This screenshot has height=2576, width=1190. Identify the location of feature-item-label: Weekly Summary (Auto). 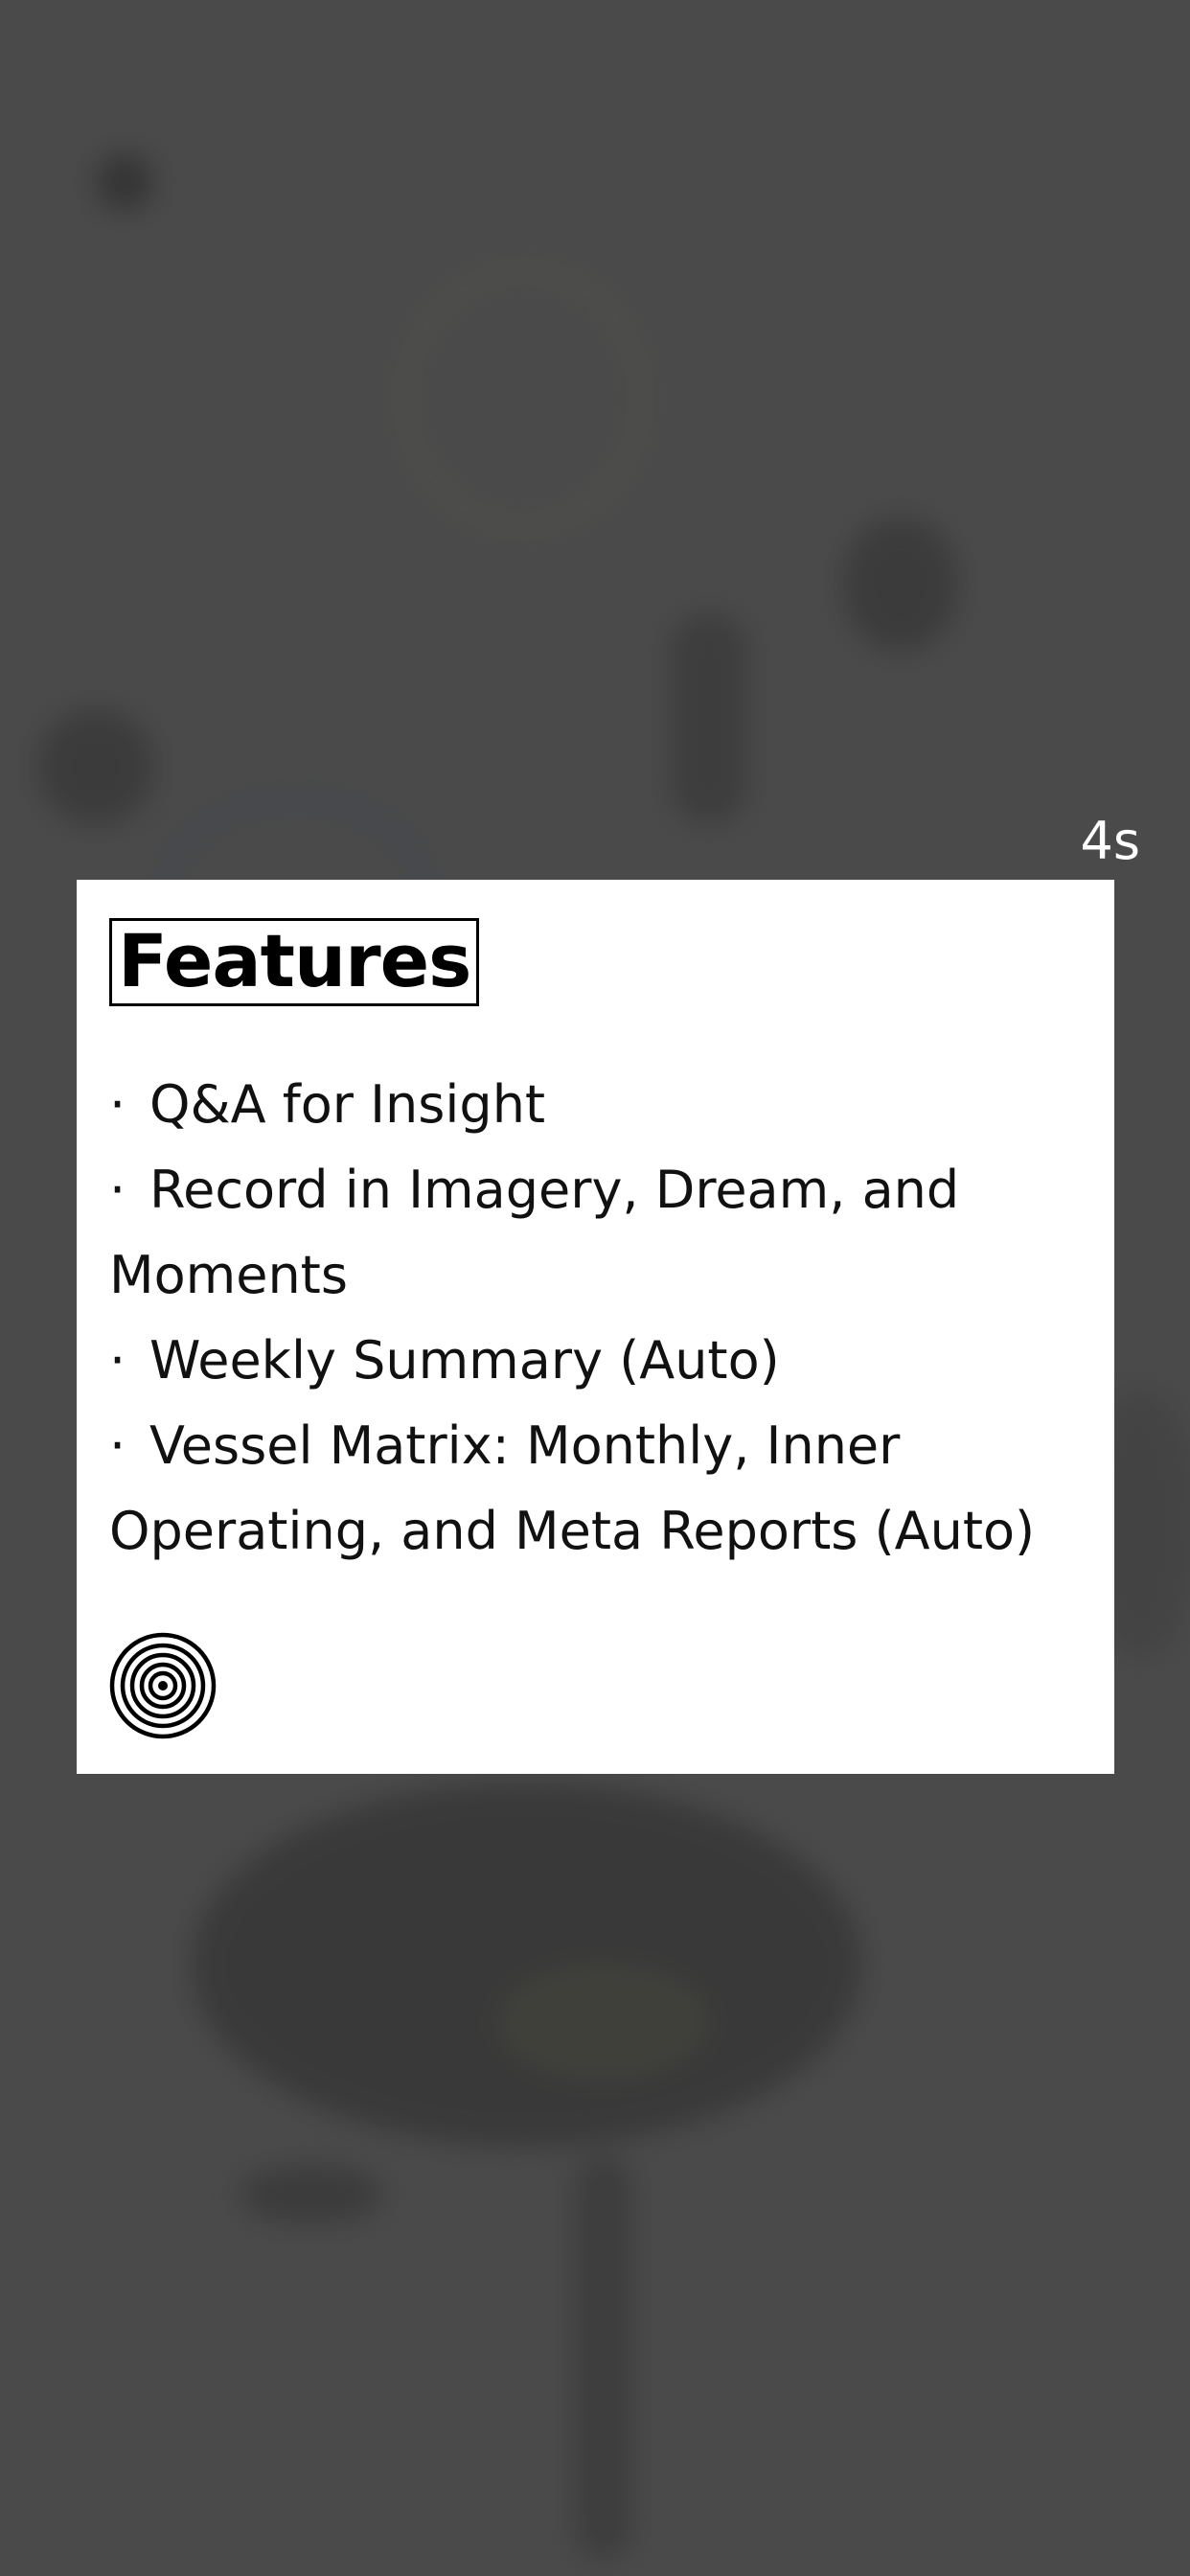
(465, 1360).